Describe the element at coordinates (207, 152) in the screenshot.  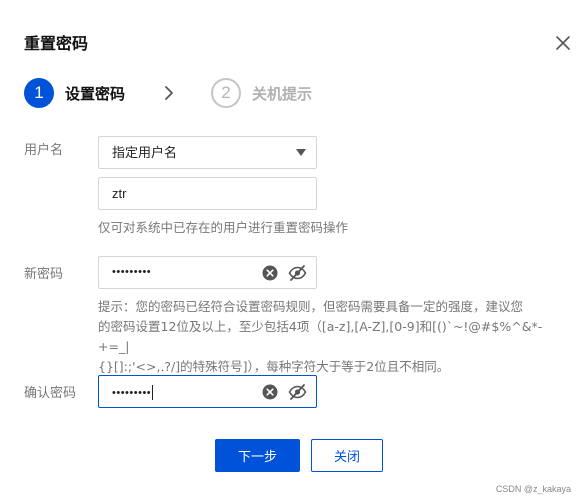
I see `username-select: 指定用户名` at that location.